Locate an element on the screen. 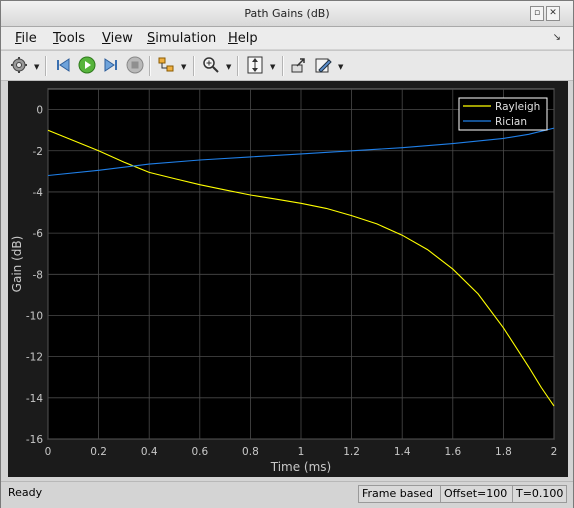 The height and width of the screenshot is (508, 574). status-bar: Ready Frame based Offset=100 T=0.100 is located at coordinates (287, 494).